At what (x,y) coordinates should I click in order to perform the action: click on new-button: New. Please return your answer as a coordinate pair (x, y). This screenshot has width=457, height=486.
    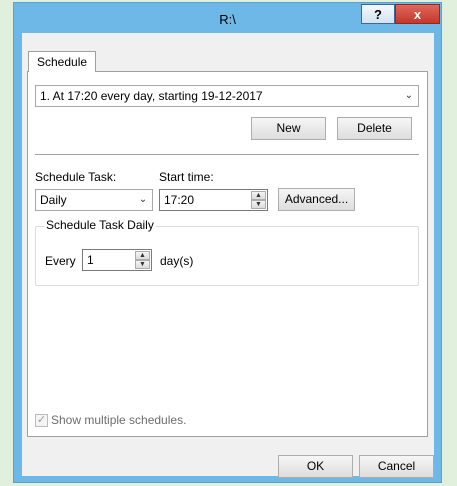
    Looking at the image, I should click on (288, 128).